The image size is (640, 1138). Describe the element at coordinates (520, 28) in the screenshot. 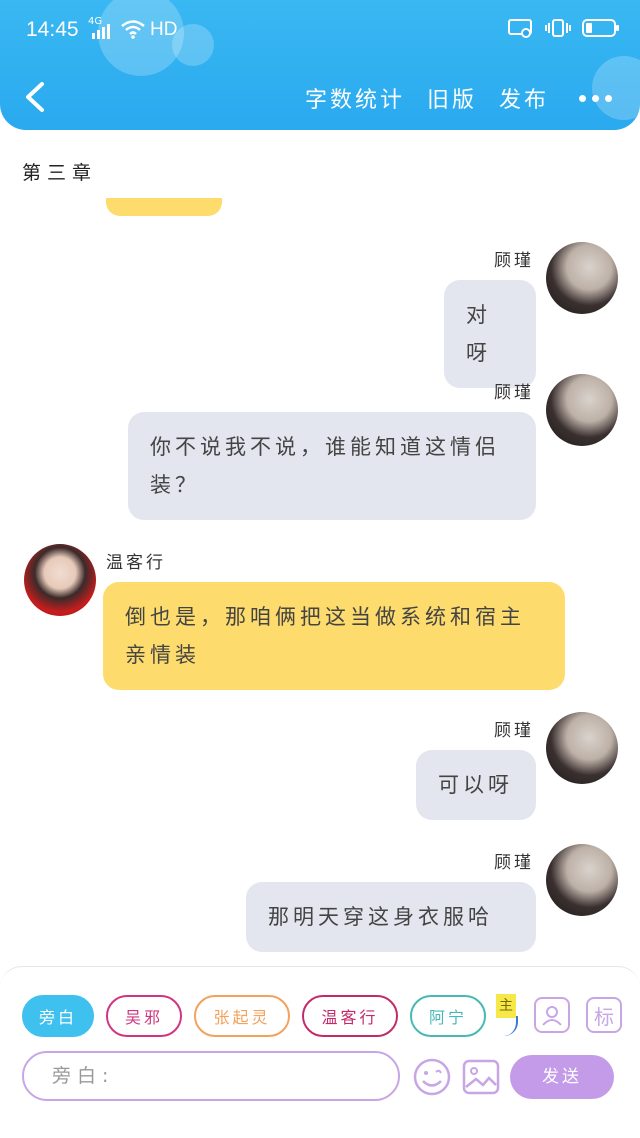

I see `screen-cast-icon` at that location.